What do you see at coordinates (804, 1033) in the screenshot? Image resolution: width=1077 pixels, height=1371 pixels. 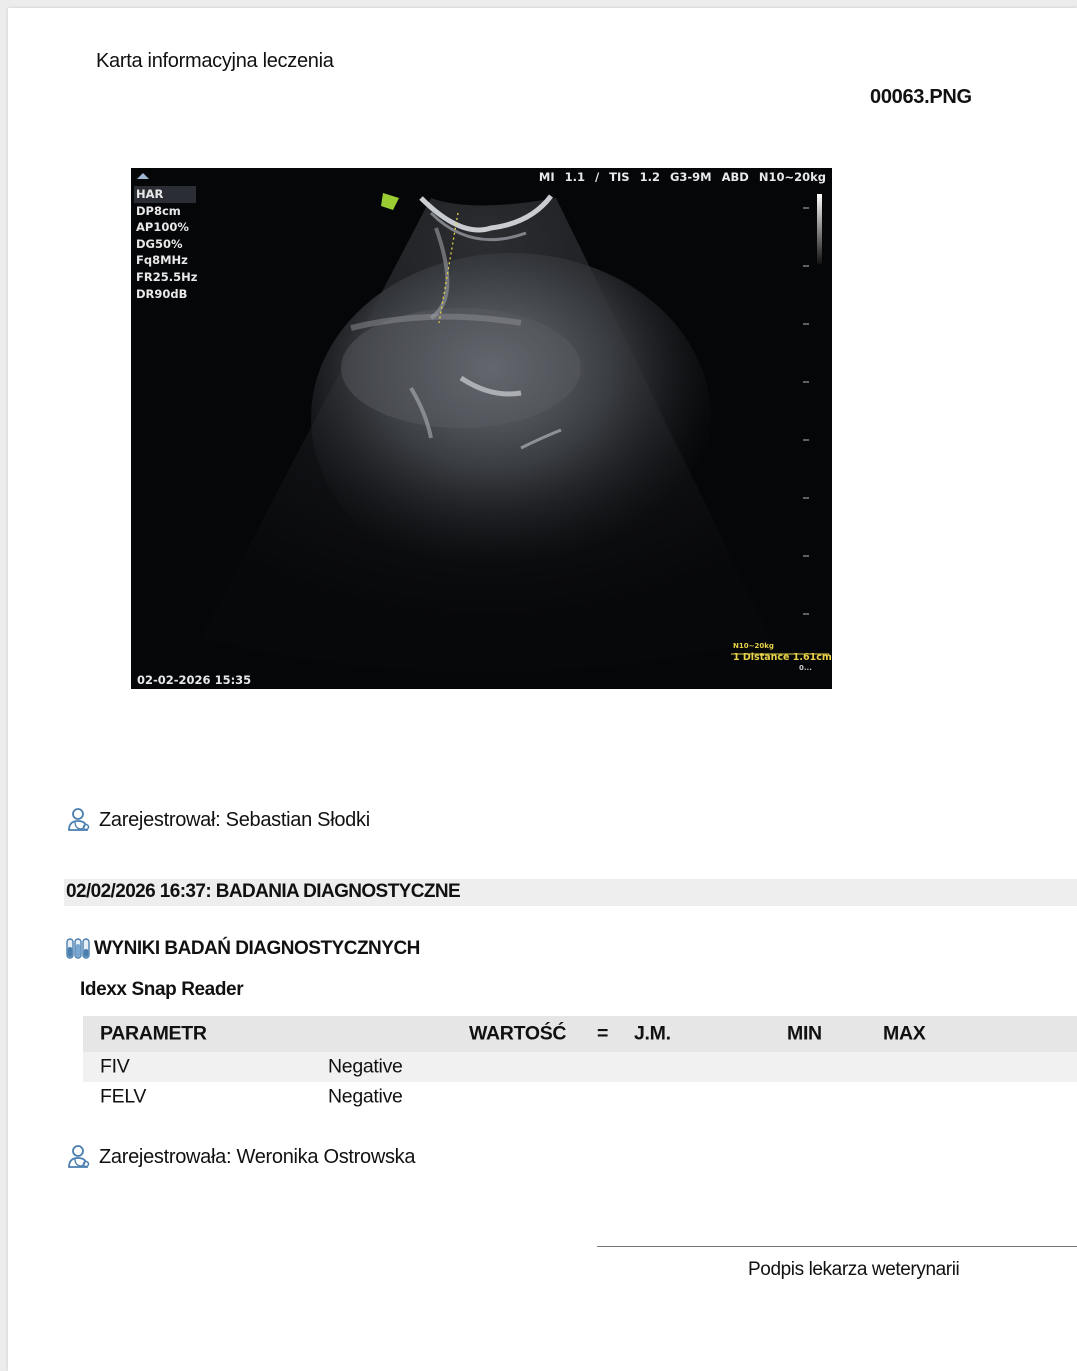 I see `col-min: MIN` at bounding box center [804, 1033].